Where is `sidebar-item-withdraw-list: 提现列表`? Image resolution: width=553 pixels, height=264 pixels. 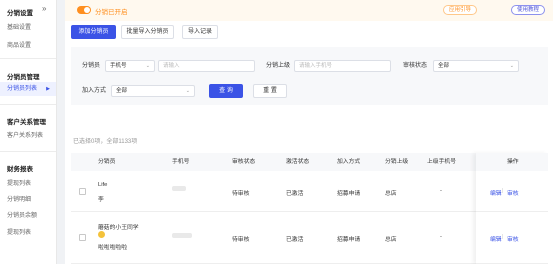 sidebar-item-withdraw-list: 提现列表 is located at coordinates (19, 182).